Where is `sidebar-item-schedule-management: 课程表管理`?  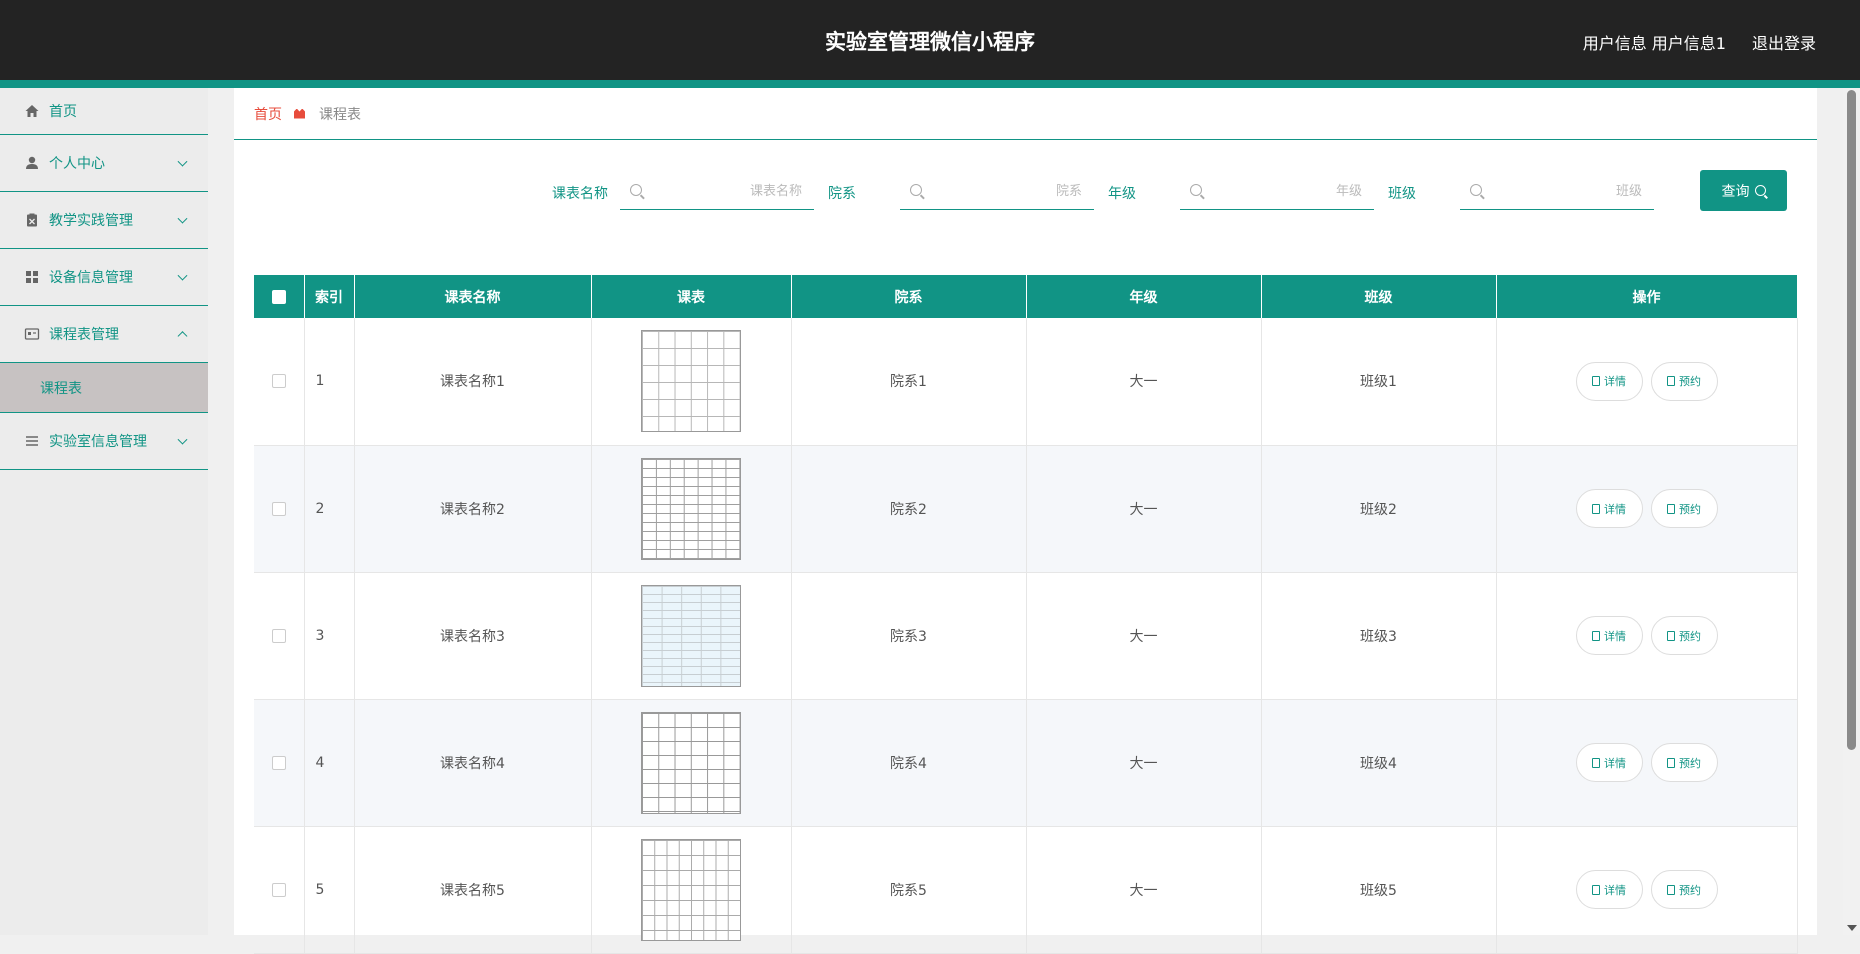
sidebar-item-schedule-management: 课程表管理 is located at coordinates (104, 334).